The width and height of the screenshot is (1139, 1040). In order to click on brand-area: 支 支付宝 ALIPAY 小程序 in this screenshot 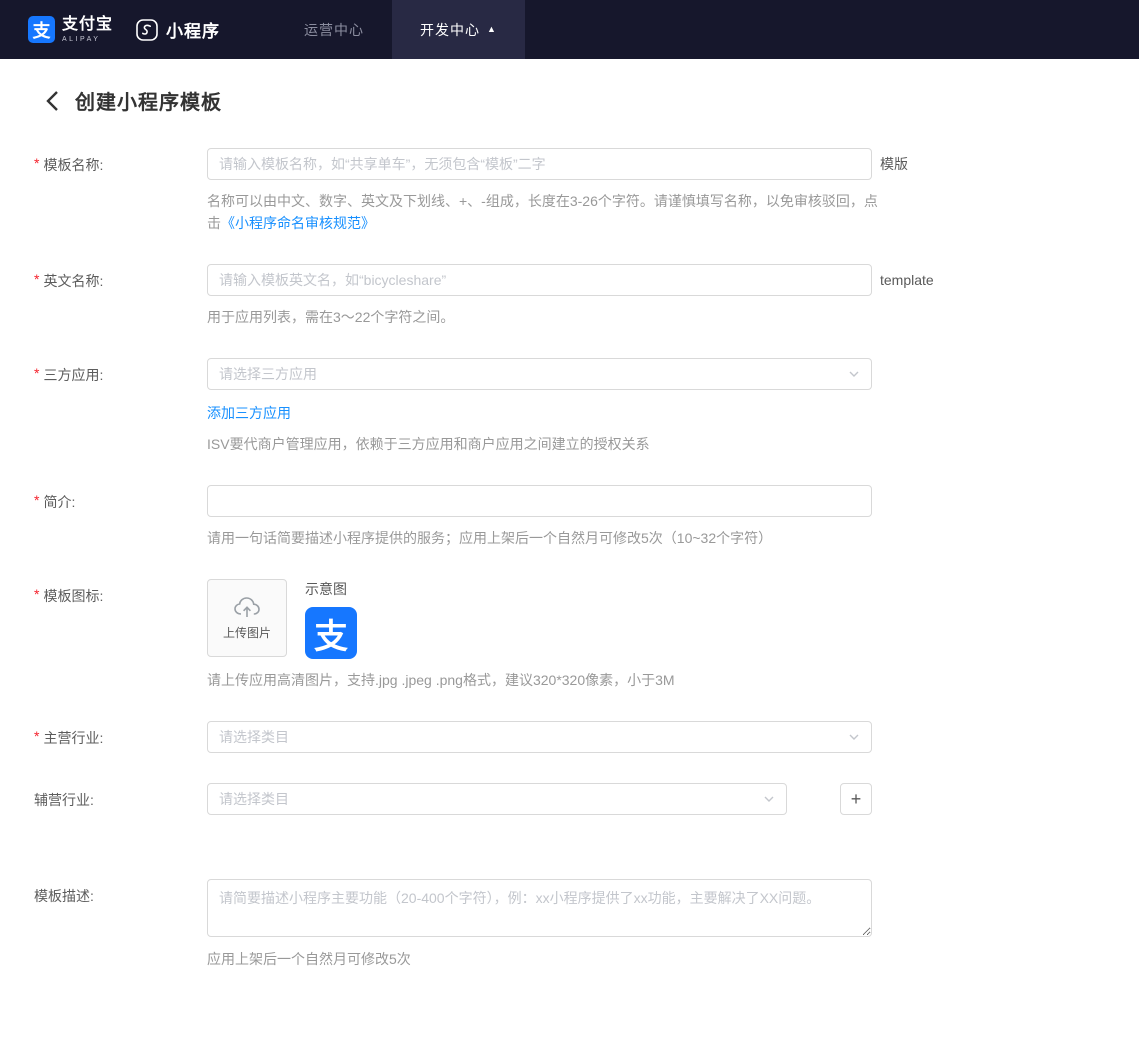, I will do `click(110, 29)`.